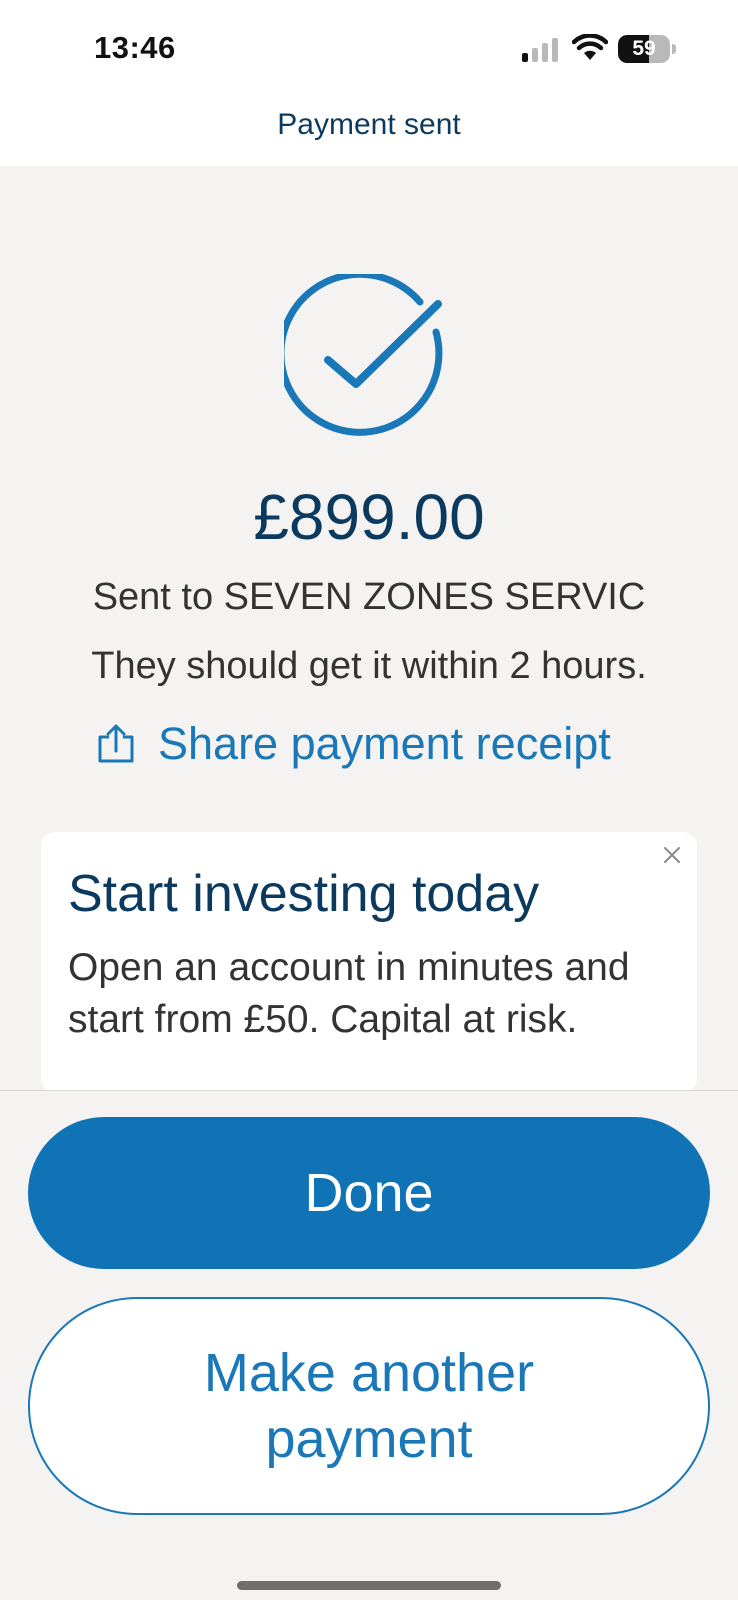 This screenshot has width=738, height=1600. I want to click on checkmark-circle-icon, so click(363, 355).